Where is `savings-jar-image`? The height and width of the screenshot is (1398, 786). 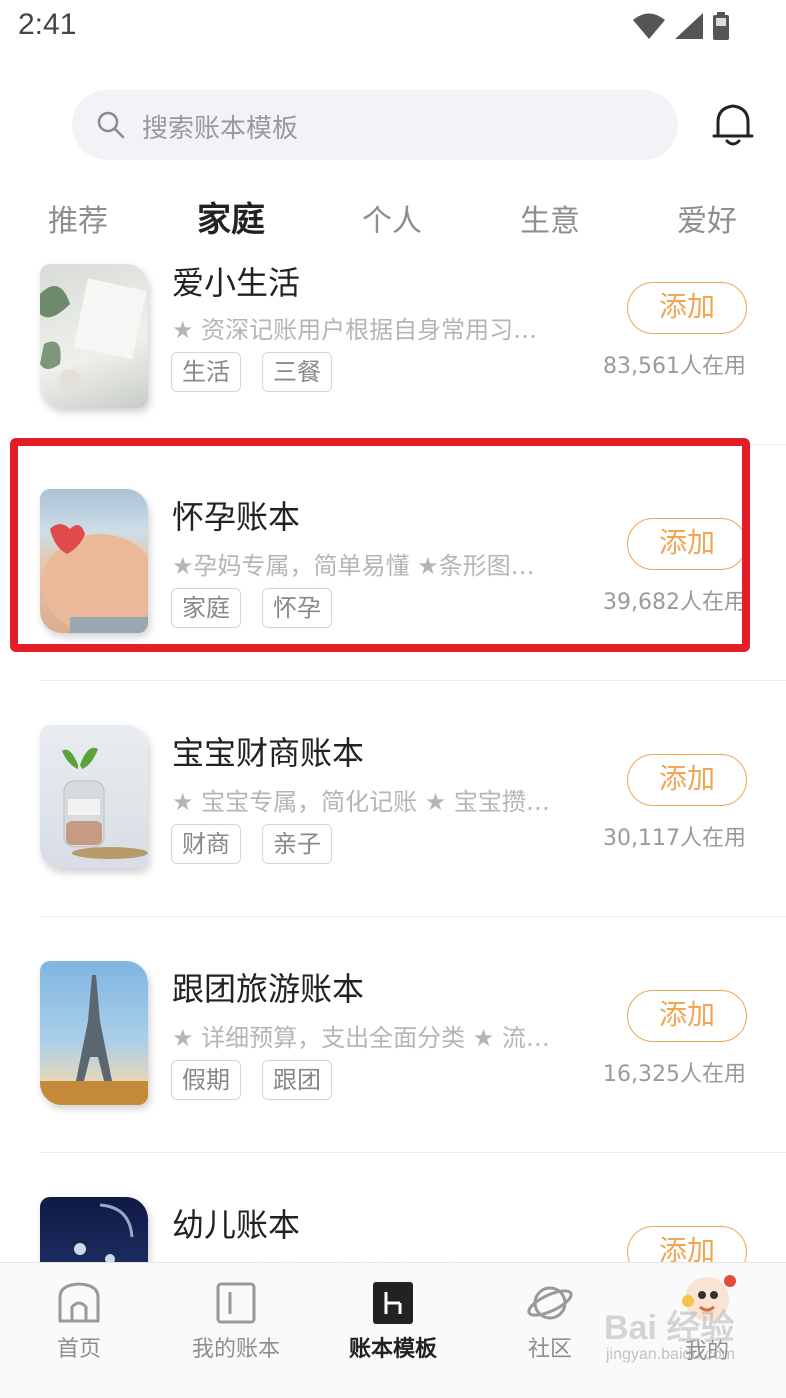
savings-jar-image is located at coordinates (105, 803).